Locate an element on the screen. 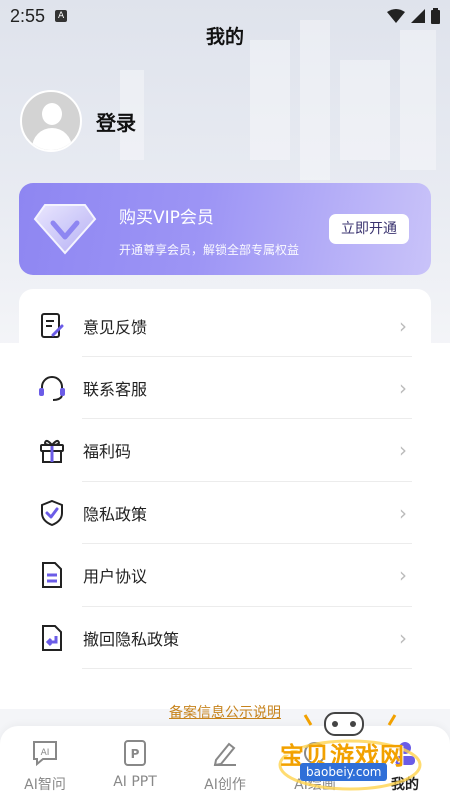  menu-item-welfare-code: 福利码 › is located at coordinates (225, 450).